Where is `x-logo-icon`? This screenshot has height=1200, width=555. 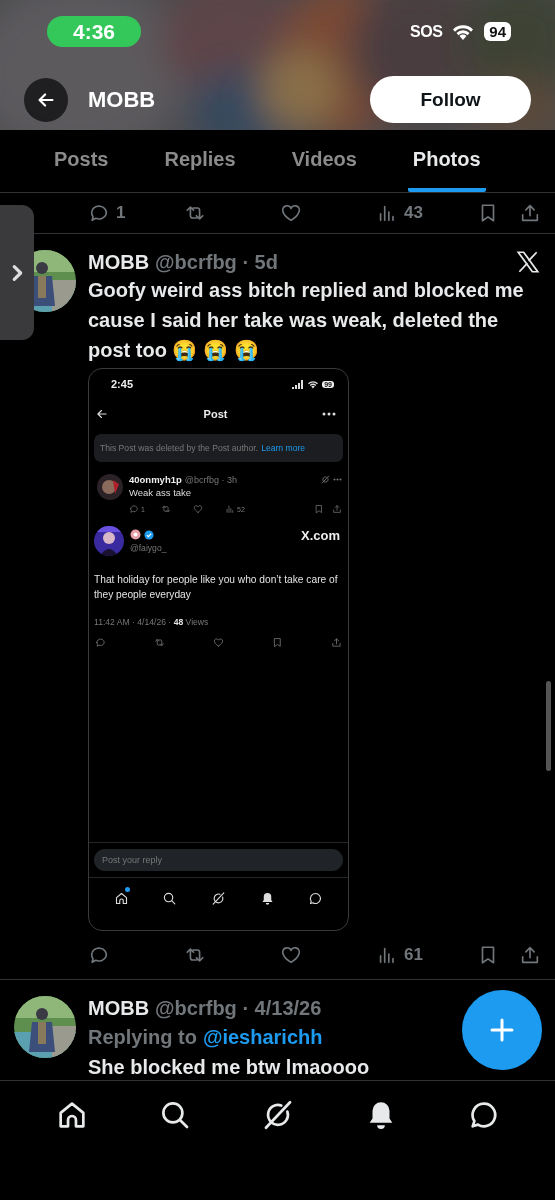
x-logo-icon is located at coordinates (528, 262).